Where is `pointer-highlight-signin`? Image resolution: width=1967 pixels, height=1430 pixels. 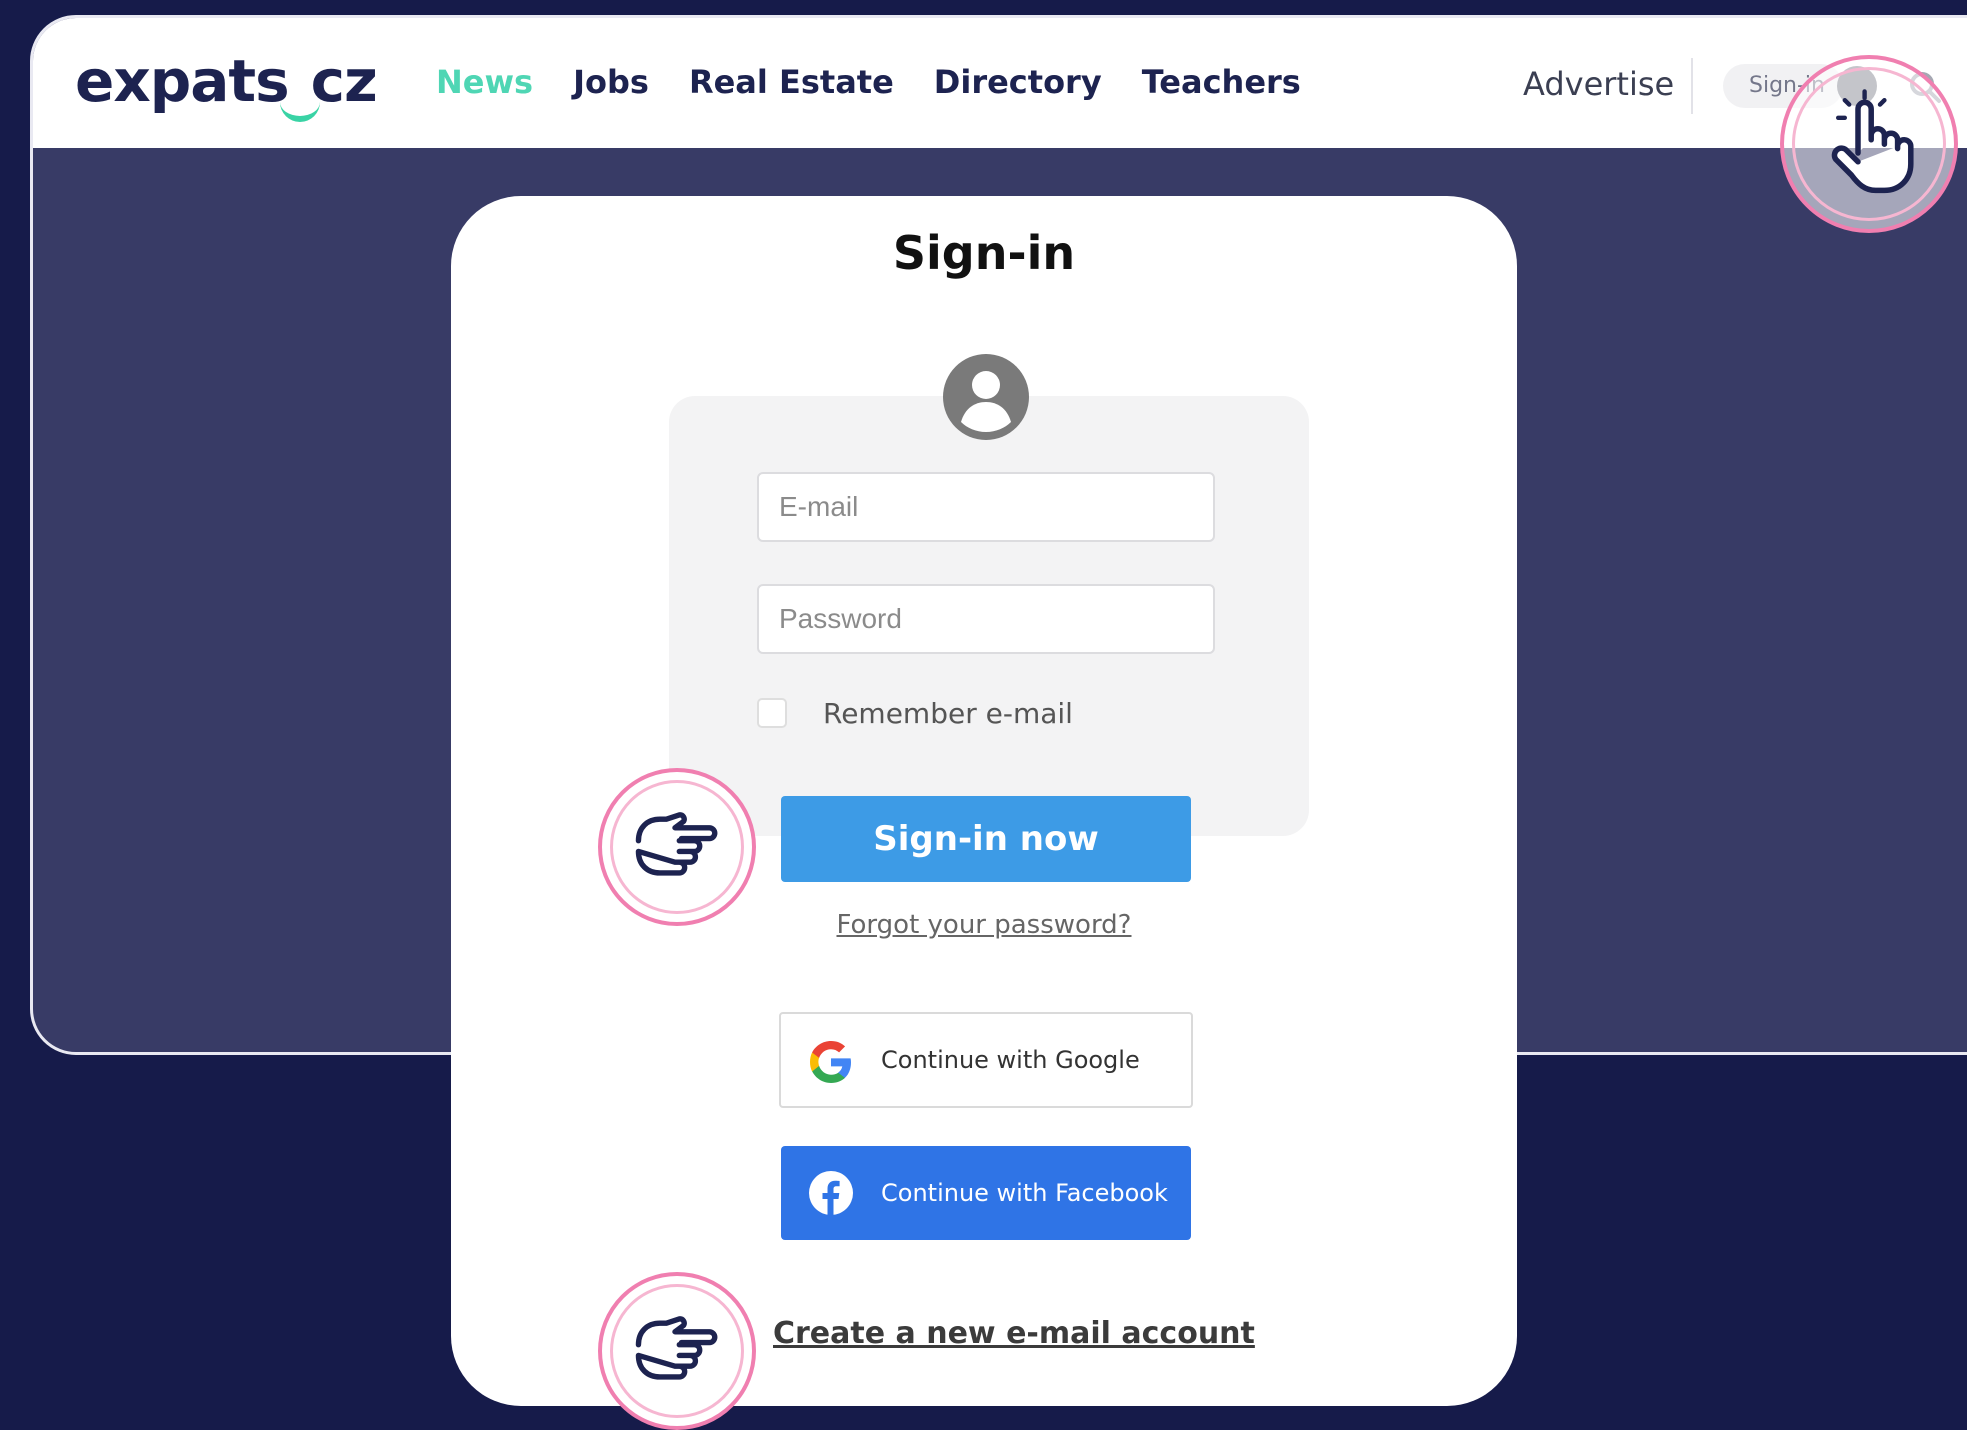
pointer-highlight-signin is located at coordinates (677, 847).